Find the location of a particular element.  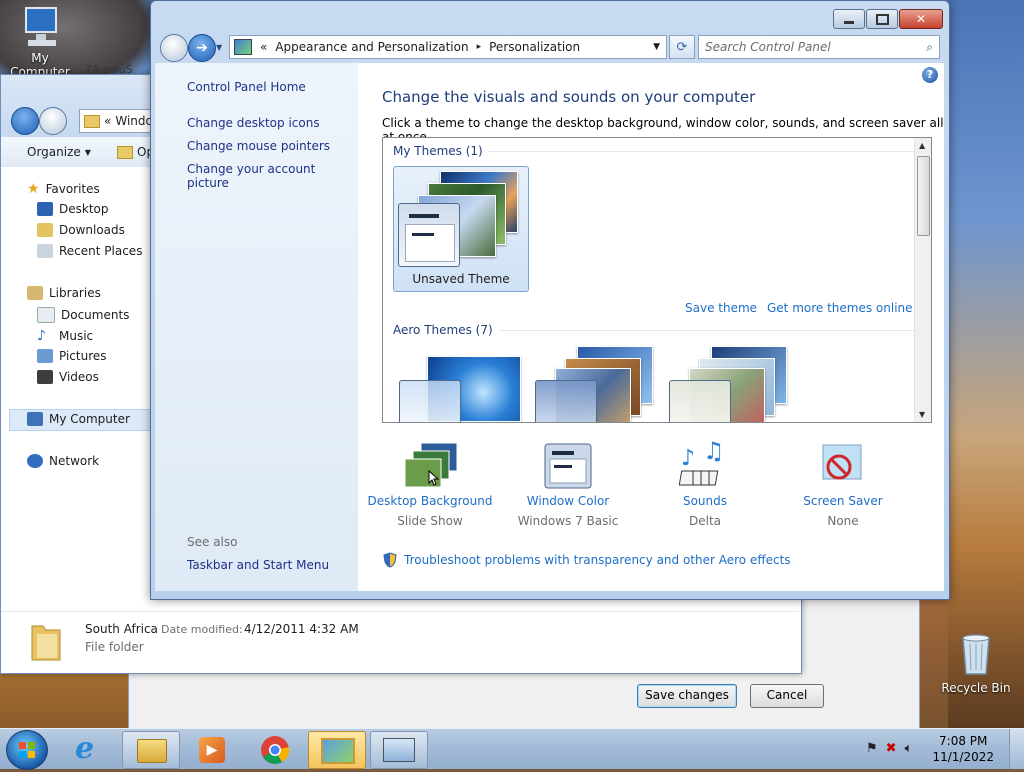

nav-label: Libraries is located at coordinates (75, 293).